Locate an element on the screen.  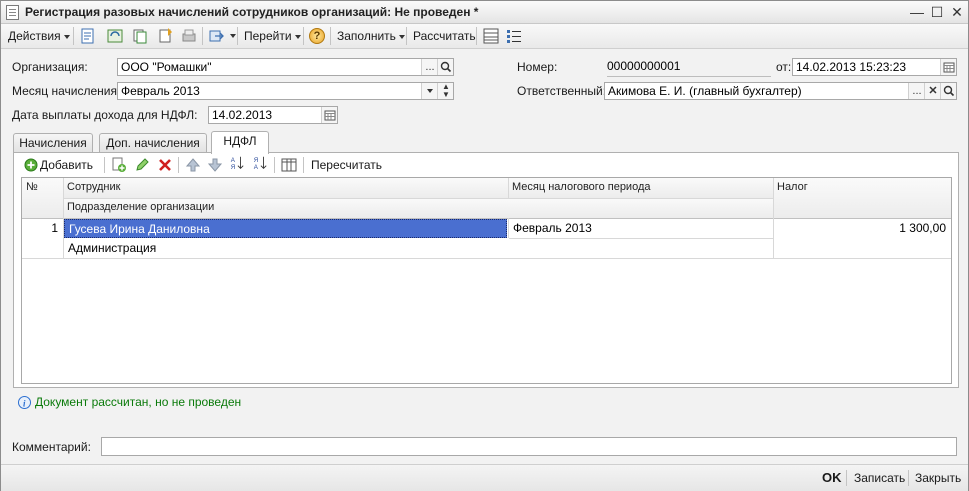
column-header-tax-month: Месяц налогового периода is located at coordinates (640, 188).